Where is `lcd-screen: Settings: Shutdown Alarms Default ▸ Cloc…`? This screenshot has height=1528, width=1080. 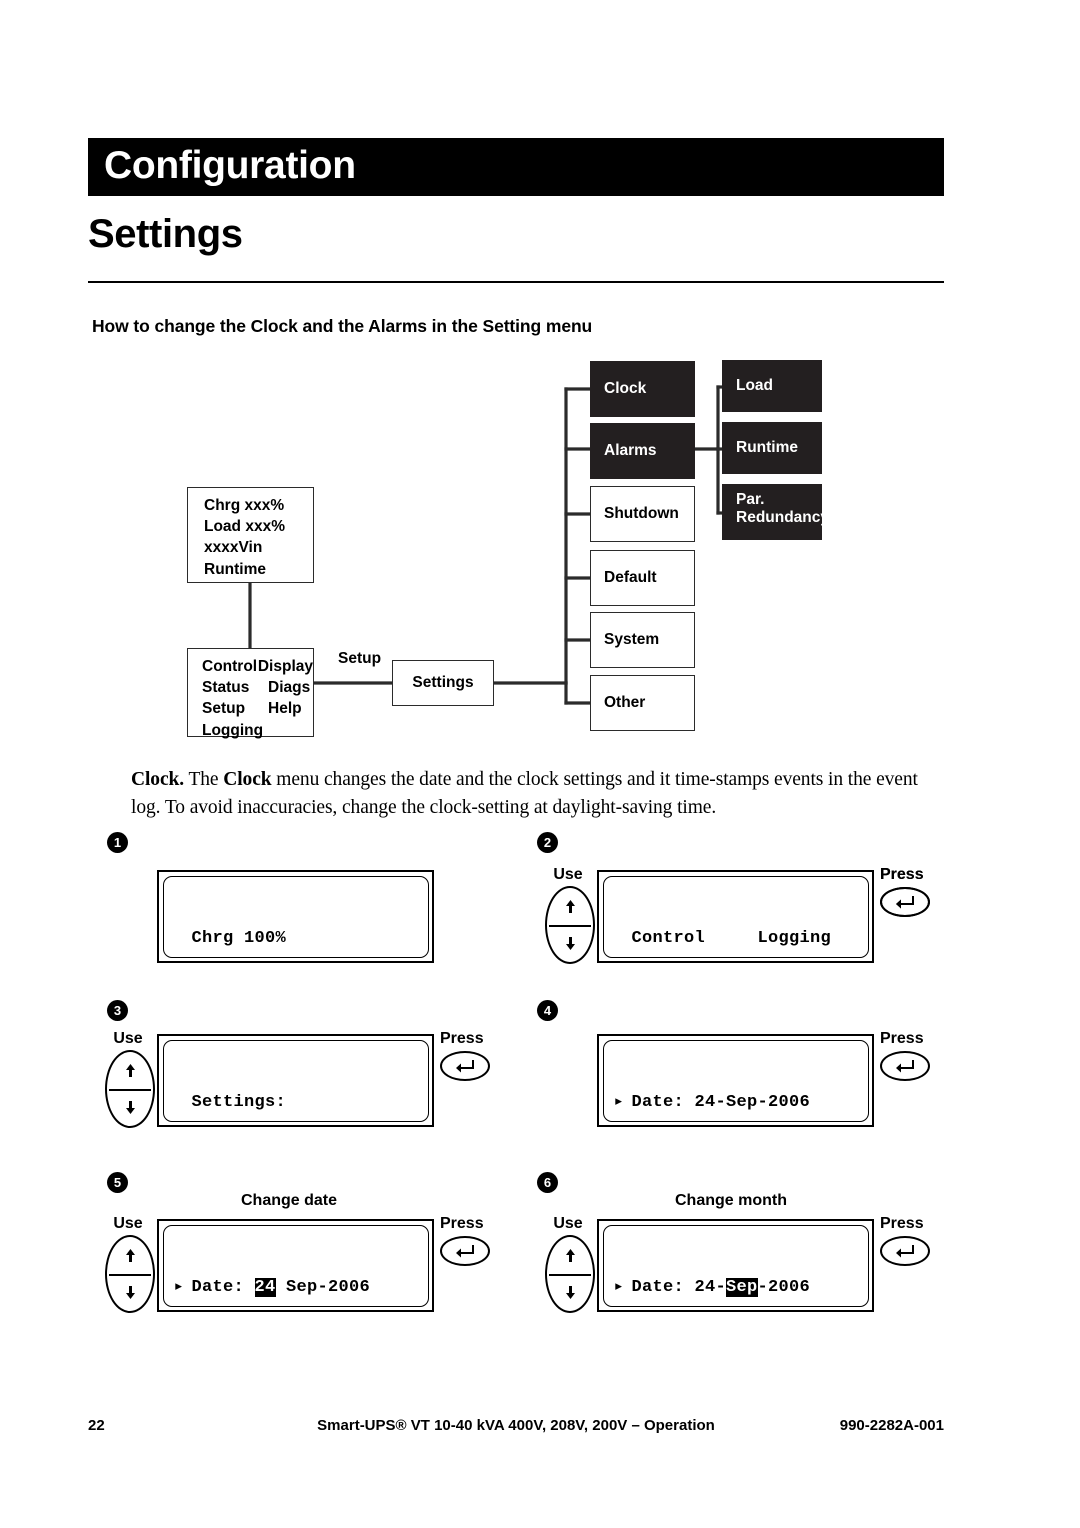
lcd-screen: Settings: Shutdown Alarms Default ▸ Cloc… is located at coordinates (295, 1080).